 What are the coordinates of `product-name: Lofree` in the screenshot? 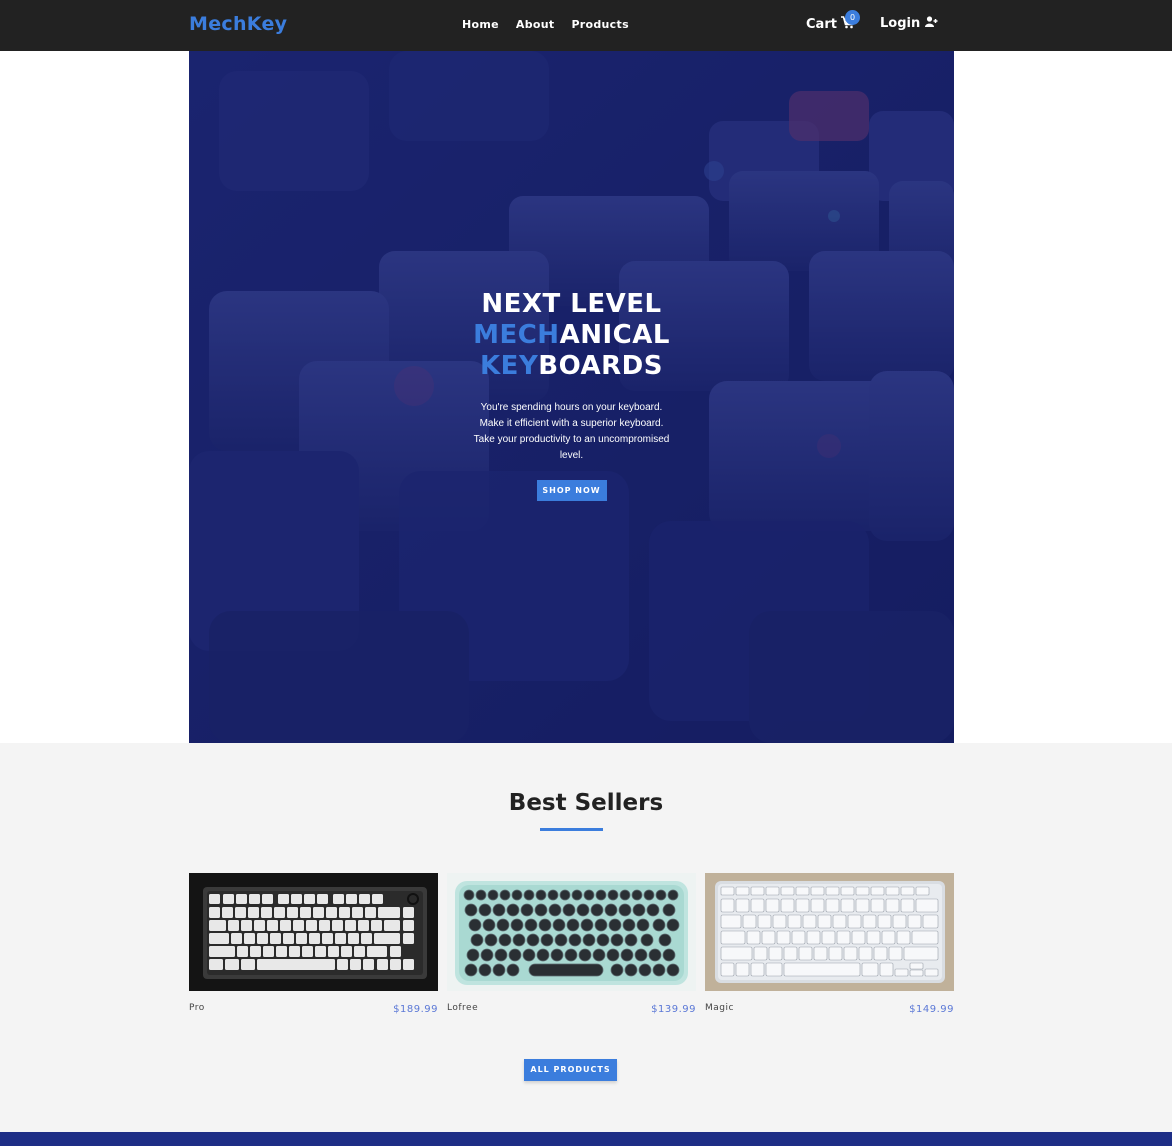 It's located at (462, 1008).